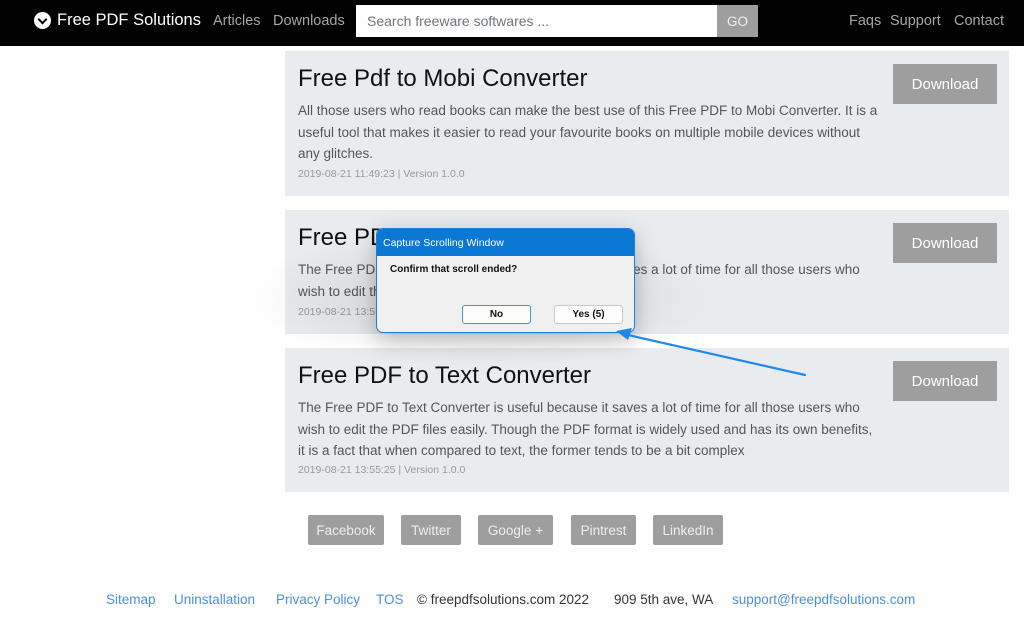  I want to click on brand-logo-link: Free PDF Solutions, so click(117, 20).